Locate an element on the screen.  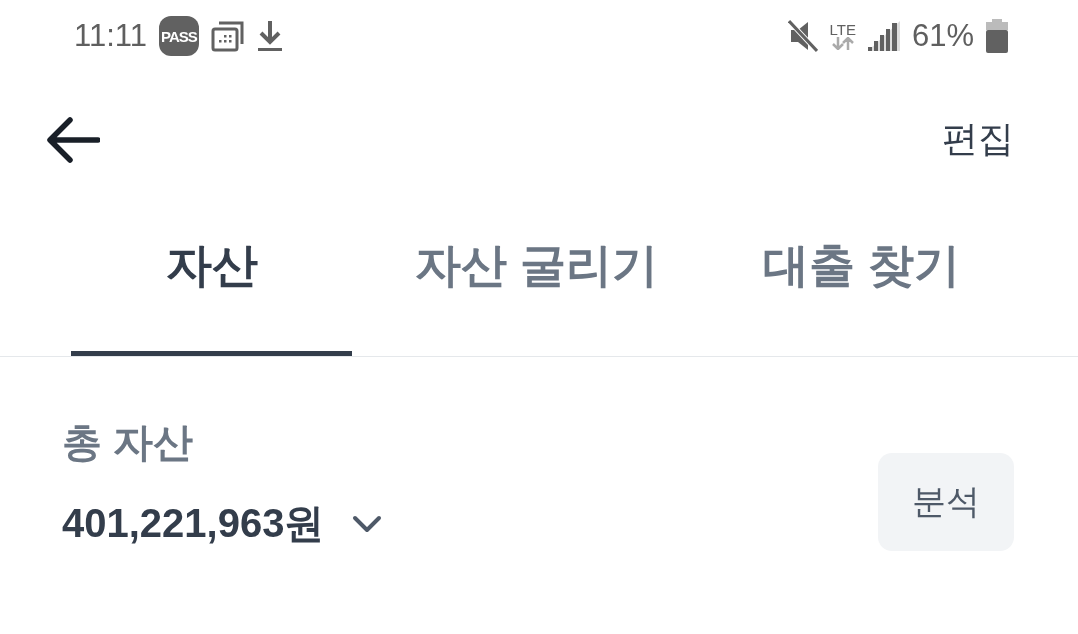
windows-icon is located at coordinates (228, 36).